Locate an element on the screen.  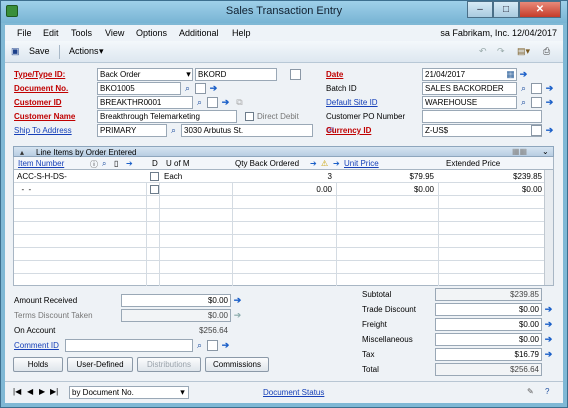
ship-to-field: PRIMARY is located at coordinates (132, 130).